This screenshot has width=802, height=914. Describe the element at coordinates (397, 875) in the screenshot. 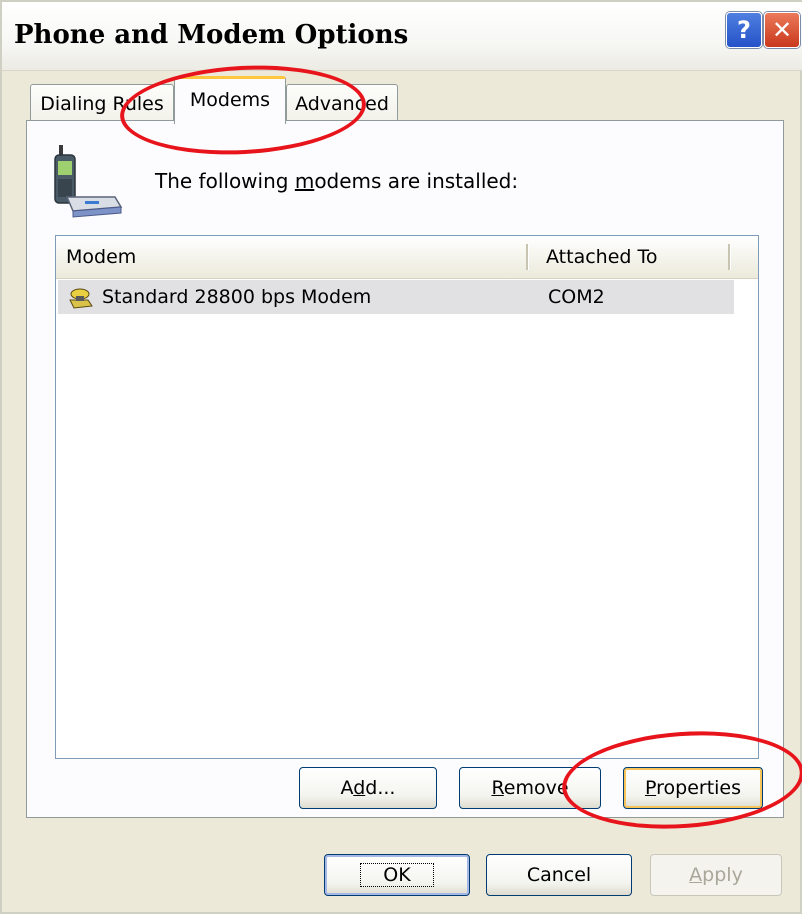

I see `ok-button: OK` at that location.